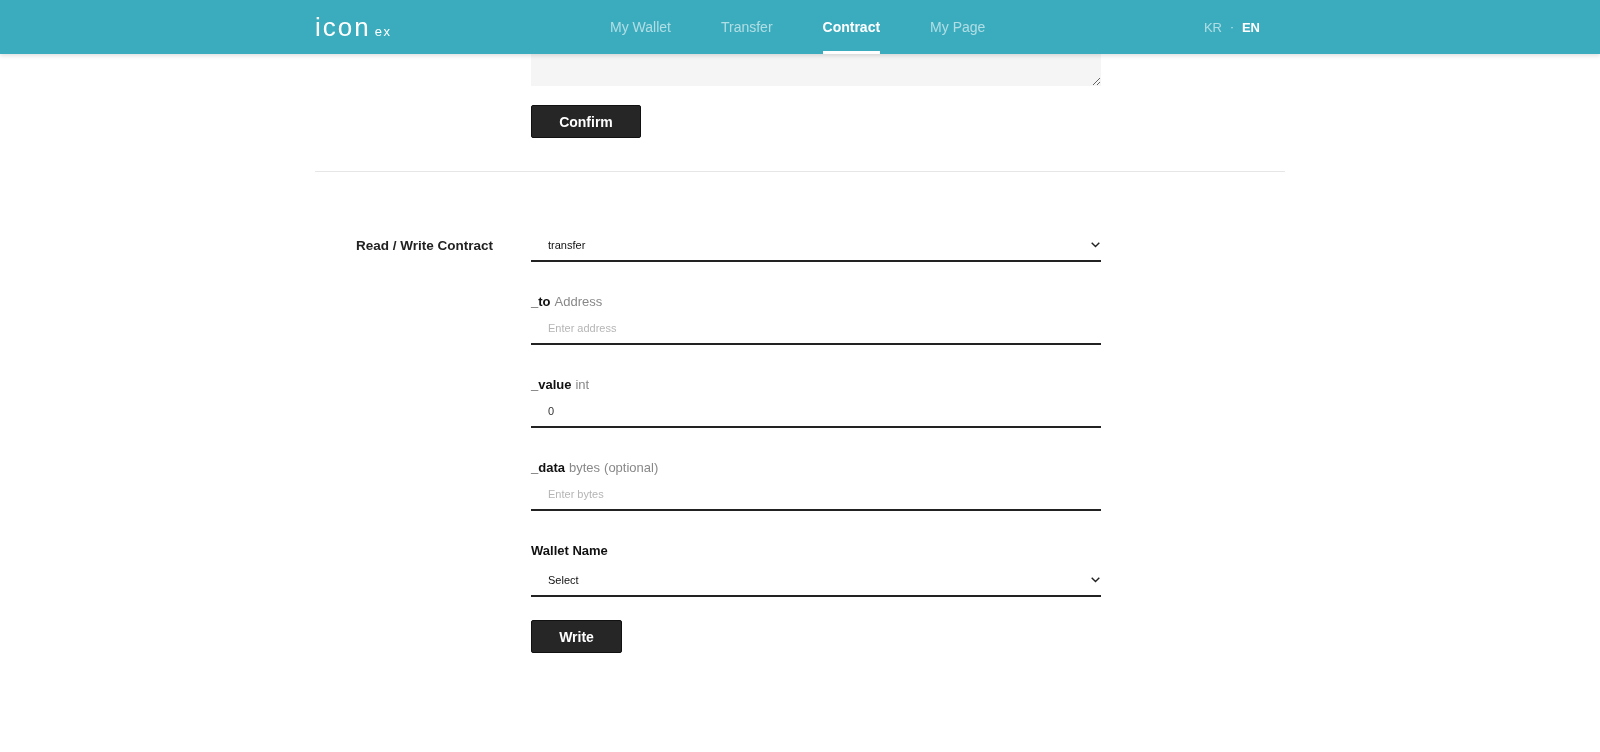 The width and height of the screenshot is (1600, 752). I want to click on param-label: _value int, so click(560, 385).